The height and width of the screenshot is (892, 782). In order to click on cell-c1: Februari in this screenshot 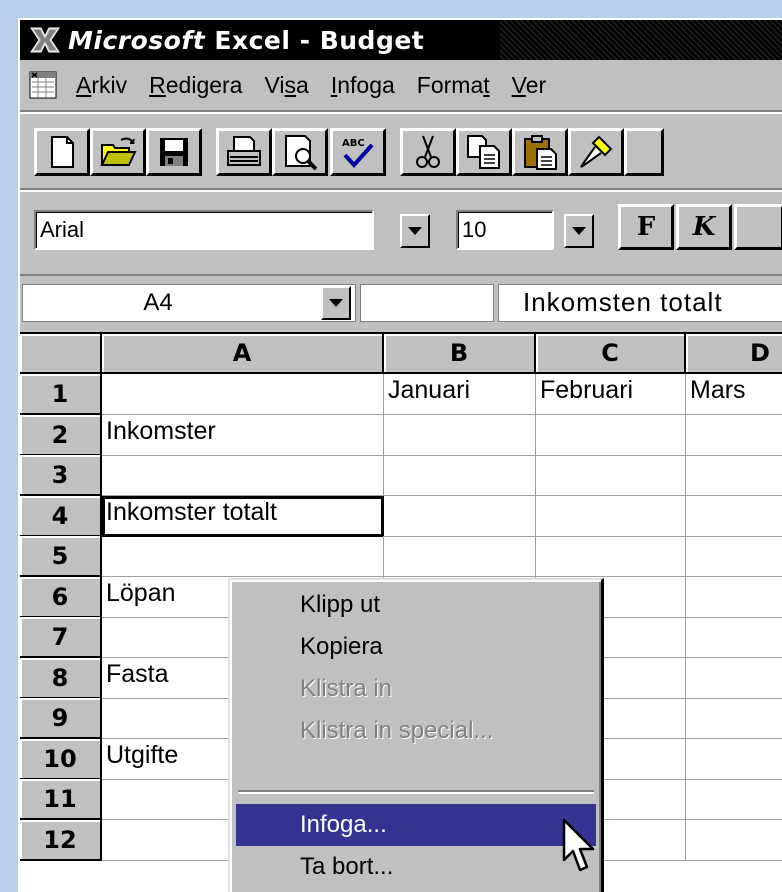, I will do `click(611, 394)`.